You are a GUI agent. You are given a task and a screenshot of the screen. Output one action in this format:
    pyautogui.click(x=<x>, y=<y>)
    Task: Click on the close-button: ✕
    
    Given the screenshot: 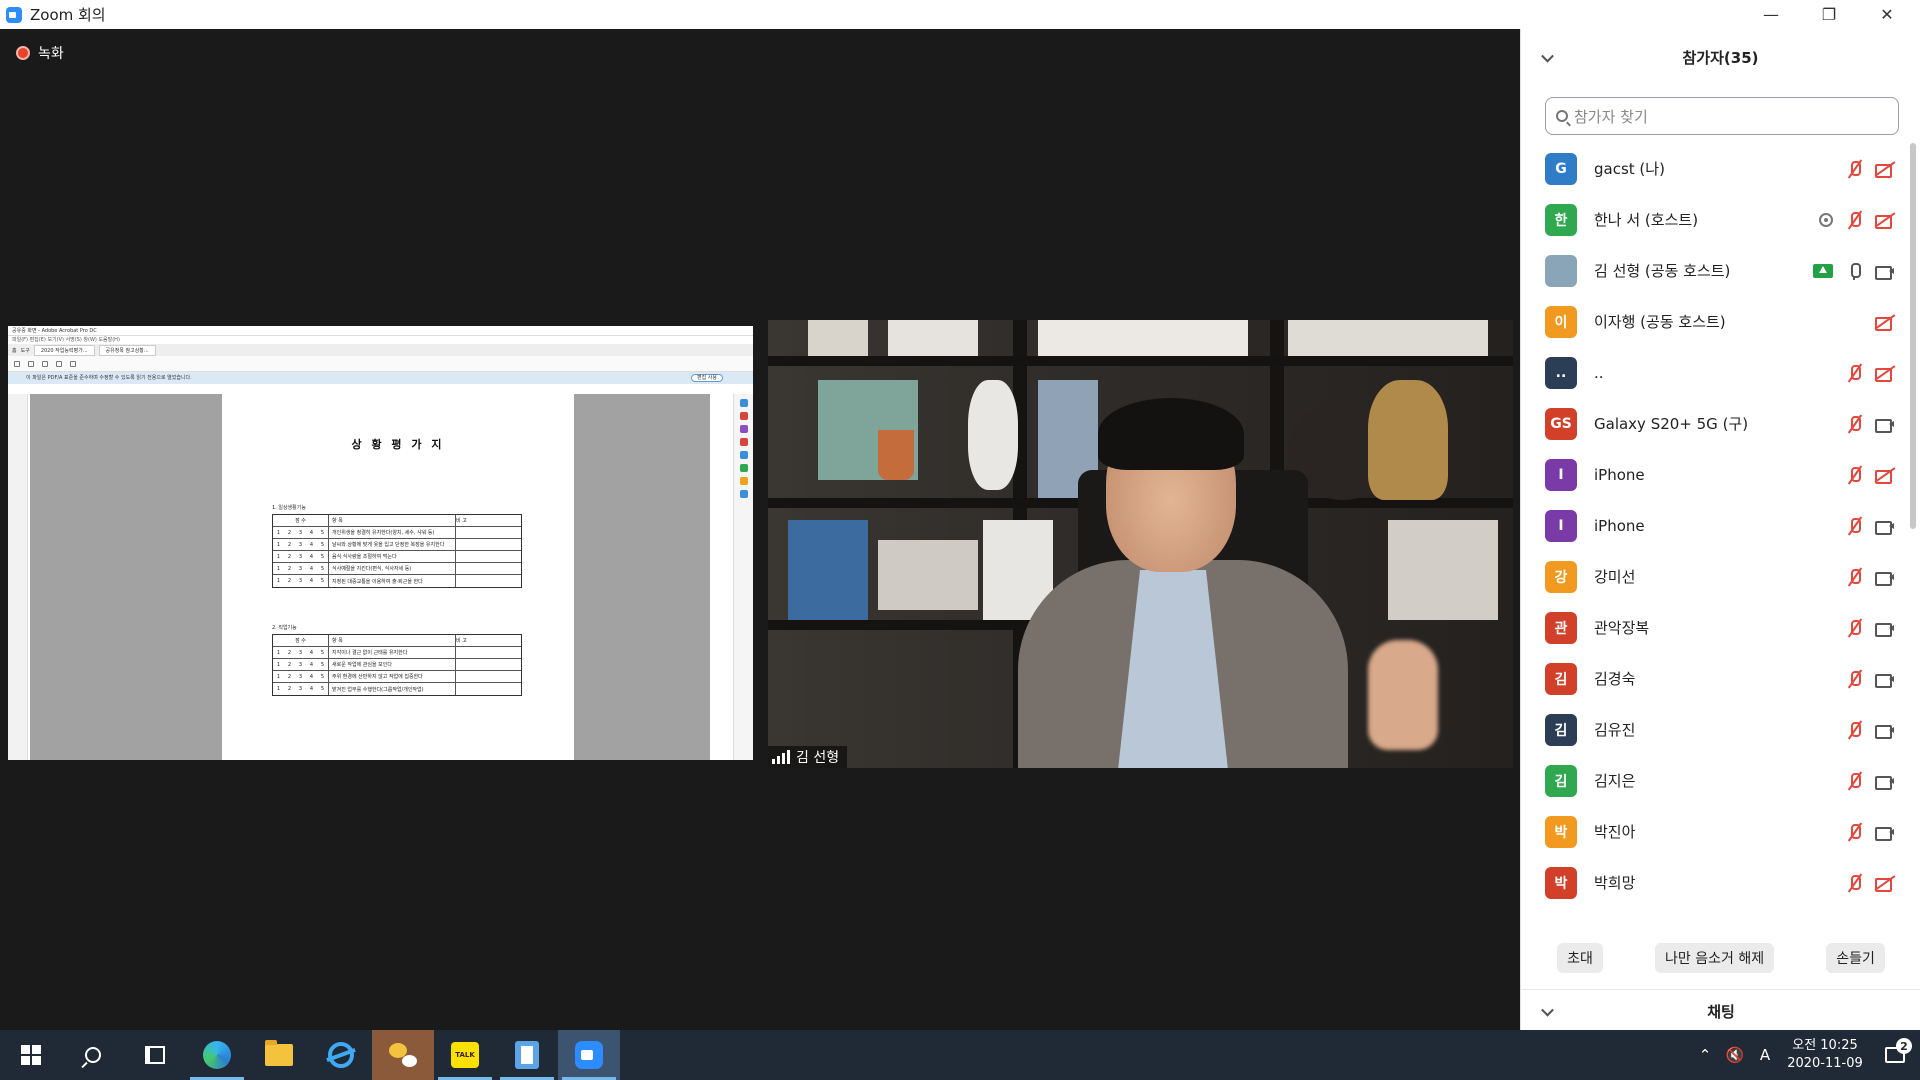 What is the action you would take?
    pyautogui.click(x=1887, y=14)
    